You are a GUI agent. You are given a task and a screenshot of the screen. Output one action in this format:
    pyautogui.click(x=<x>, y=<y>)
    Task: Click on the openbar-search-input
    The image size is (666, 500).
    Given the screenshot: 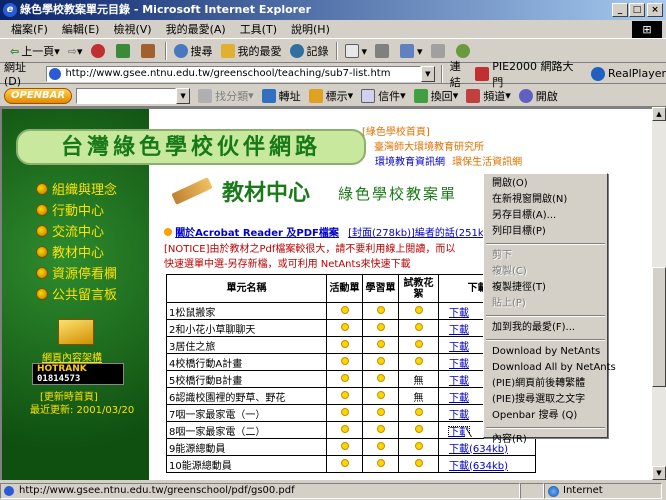 What is the action you would take?
    pyautogui.click(x=126, y=95)
    